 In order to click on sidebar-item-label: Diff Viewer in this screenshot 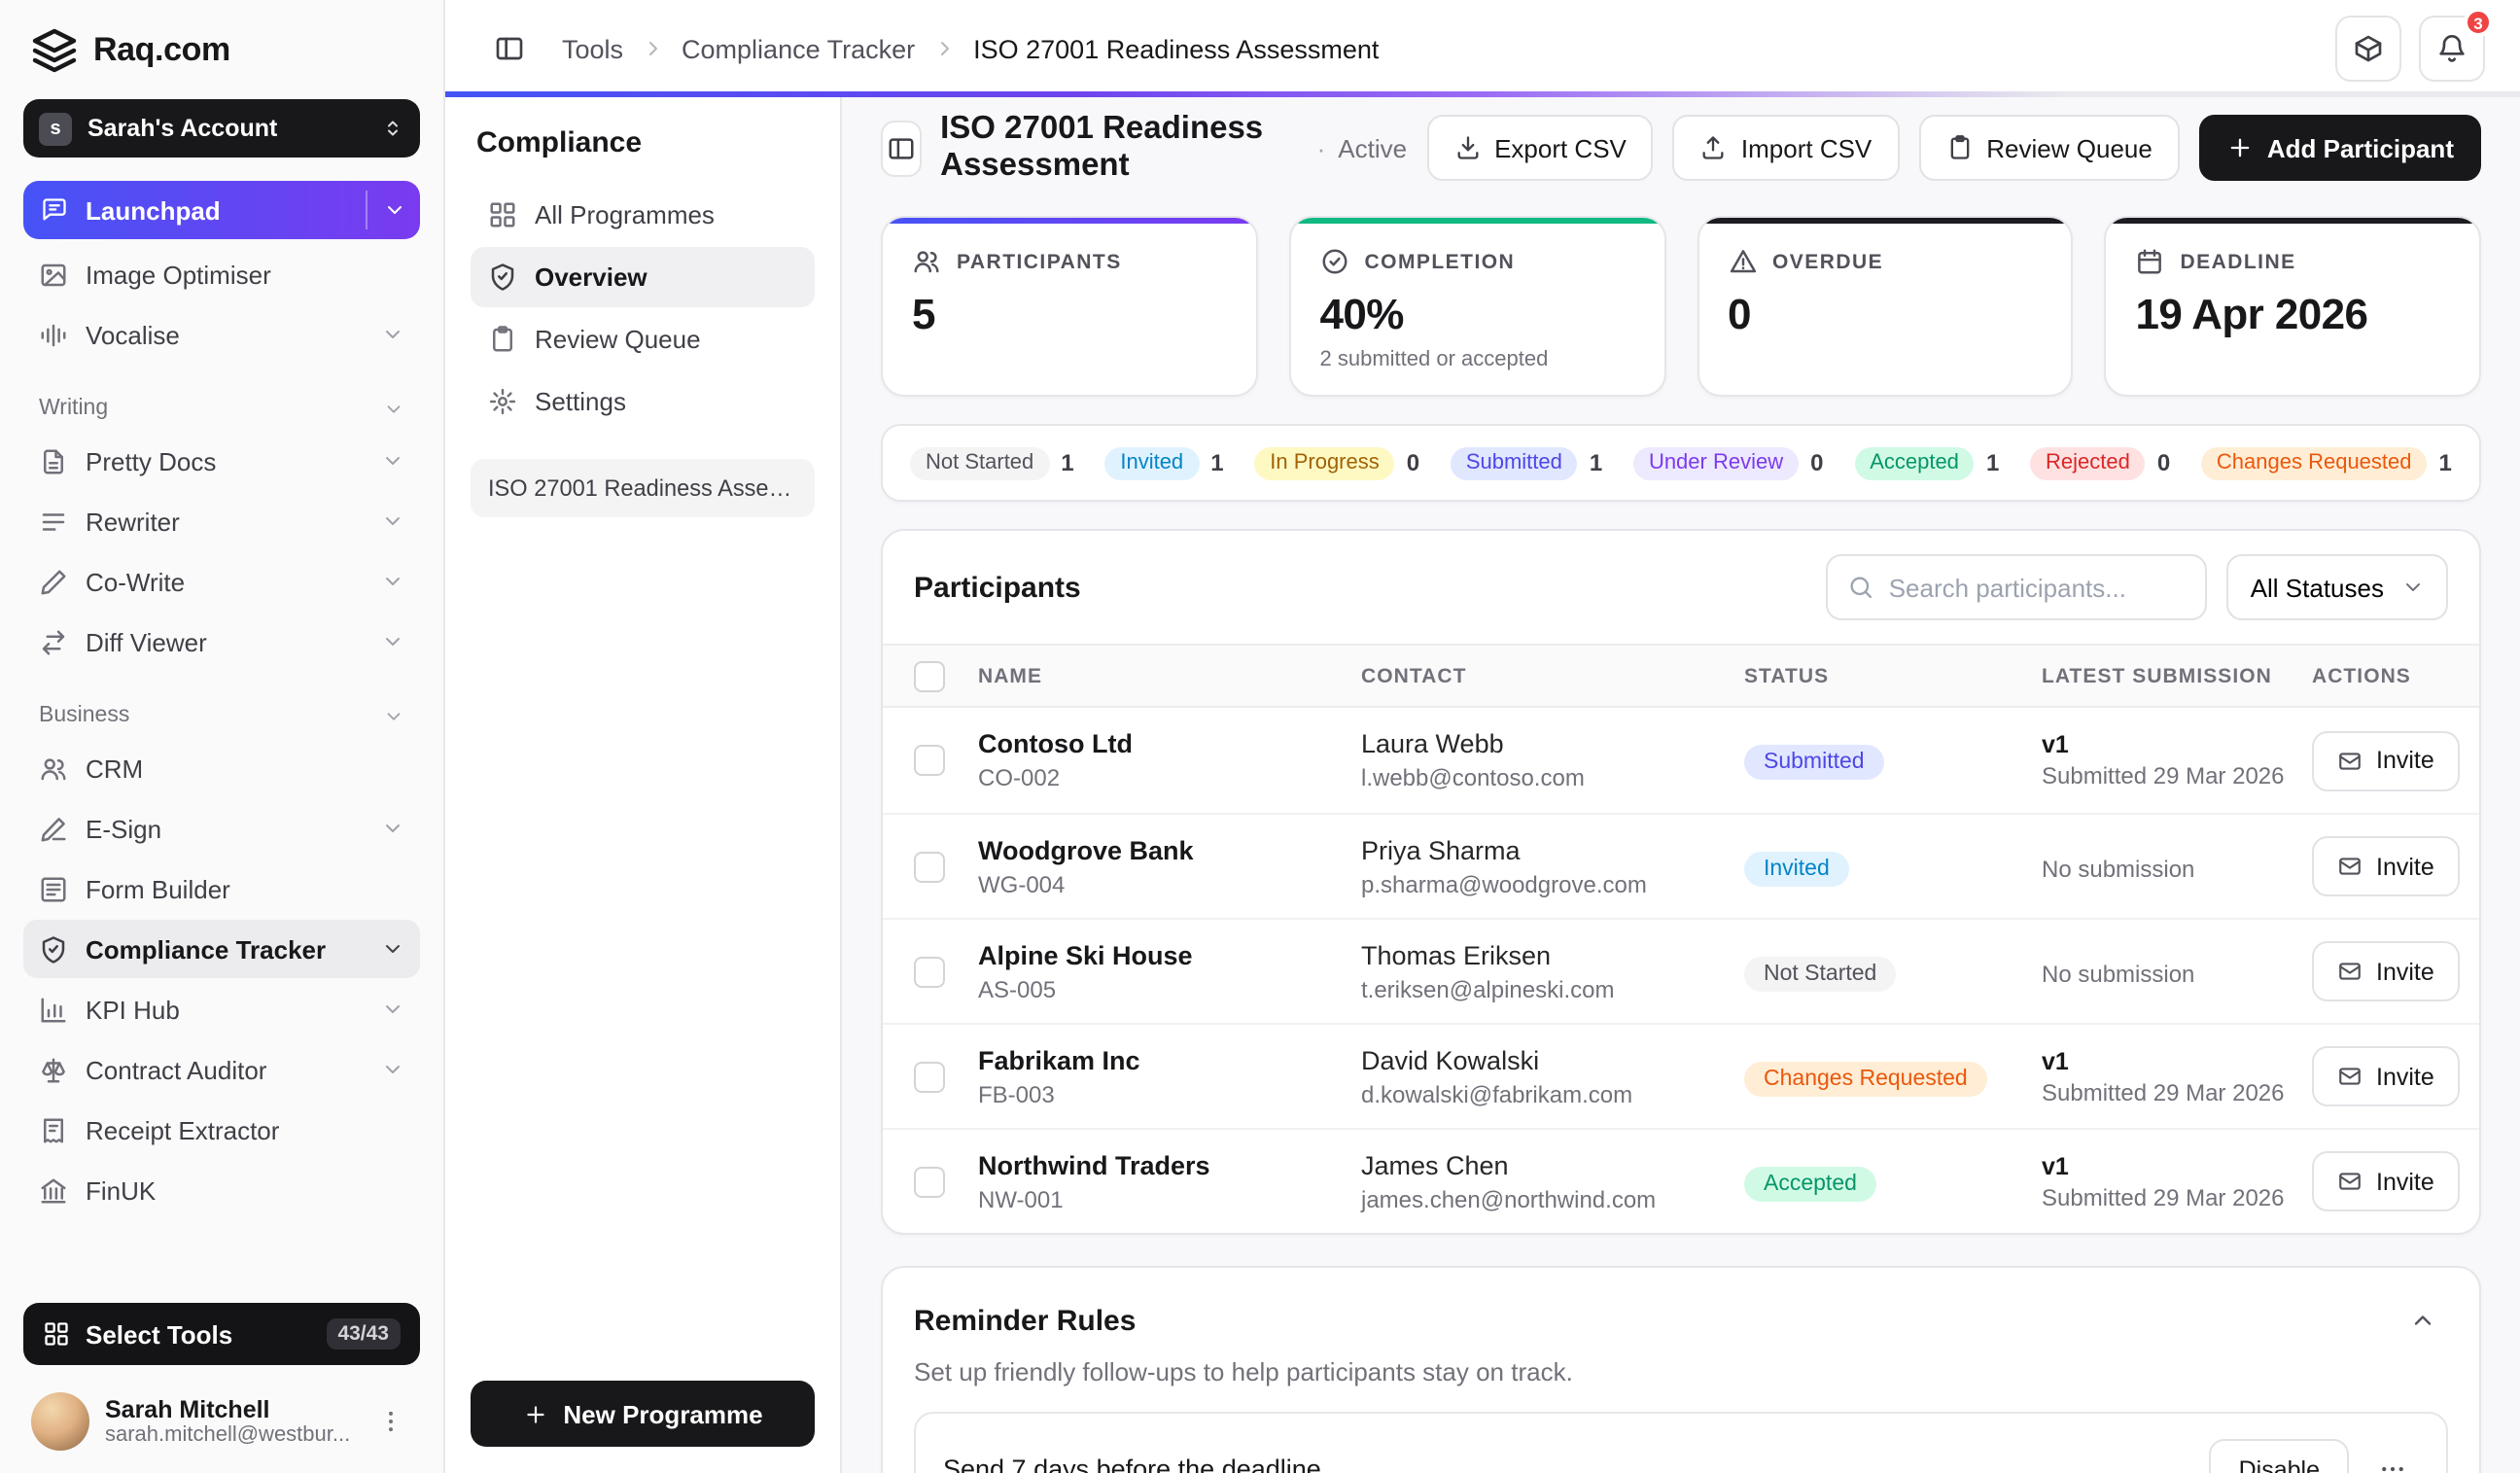, I will do `click(146, 641)`.